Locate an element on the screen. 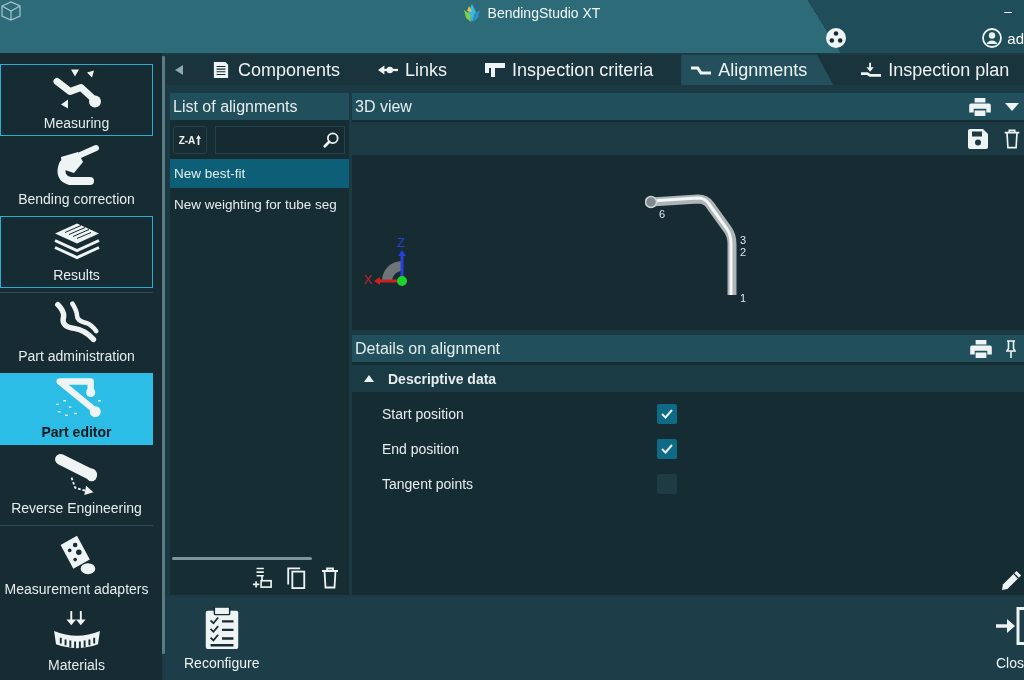  wireframe-logo-icon is located at coordinates (11, 11).